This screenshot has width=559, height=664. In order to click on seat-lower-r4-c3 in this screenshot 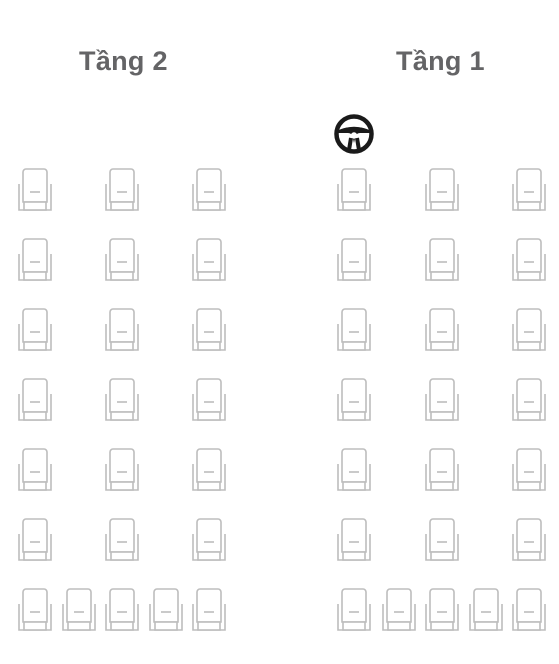, I will do `click(529, 400)`.